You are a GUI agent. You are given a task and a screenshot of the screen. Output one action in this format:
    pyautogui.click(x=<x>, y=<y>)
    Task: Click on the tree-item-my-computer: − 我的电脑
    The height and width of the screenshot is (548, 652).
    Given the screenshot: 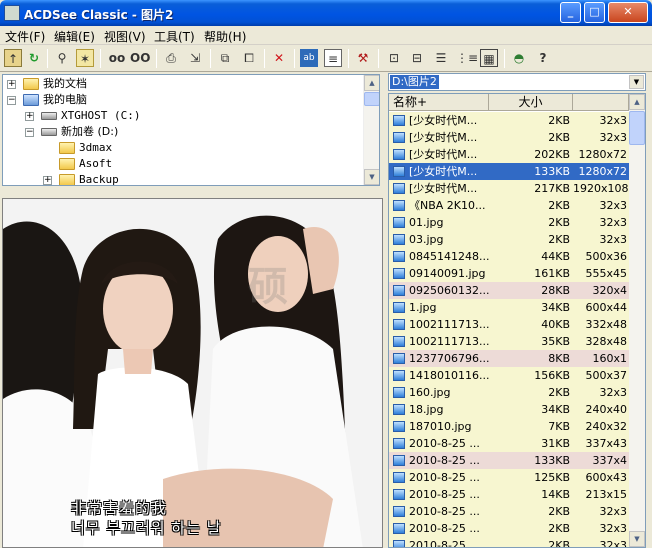 What is the action you would take?
    pyautogui.click(x=184, y=100)
    